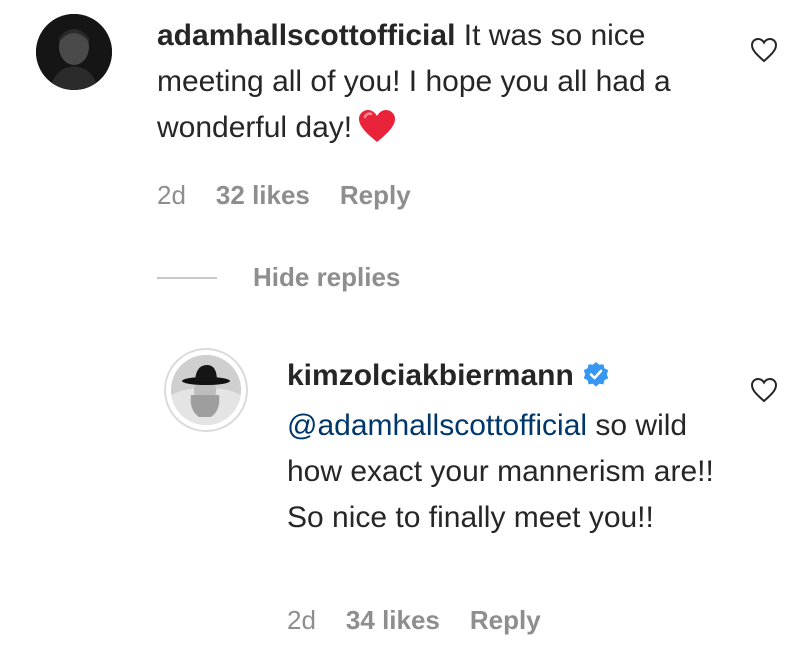 The height and width of the screenshot is (650, 800). I want to click on divider-line, so click(187, 277).